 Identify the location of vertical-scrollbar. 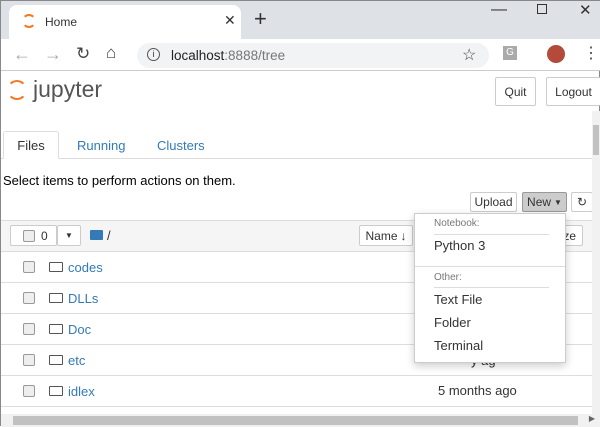
(596, 262).